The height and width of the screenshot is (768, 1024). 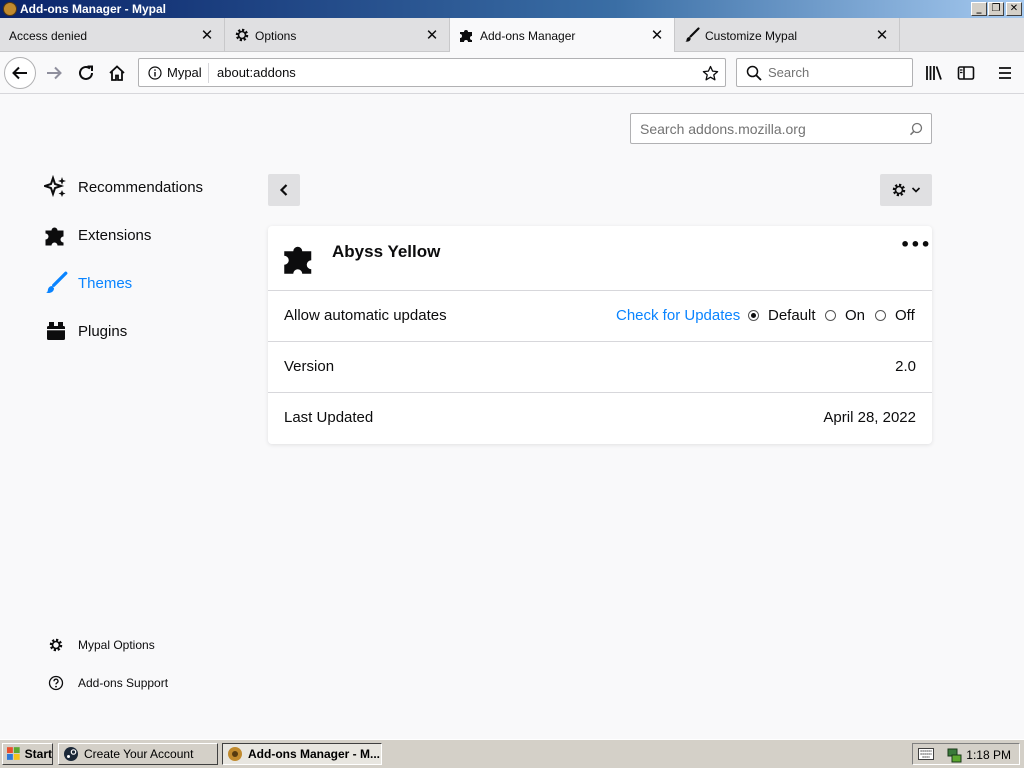 I want to click on radio-label: Off, so click(x=905, y=315).